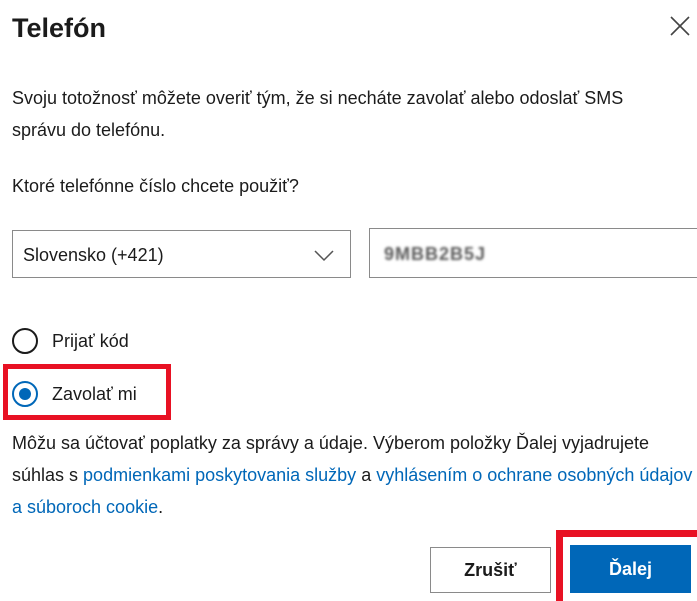 This screenshot has width=697, height=601. What do you see at coordinates (490, 570) in the screenshot?
I see `cancel-button: Zrušiť` at bounding box center [490, 570].